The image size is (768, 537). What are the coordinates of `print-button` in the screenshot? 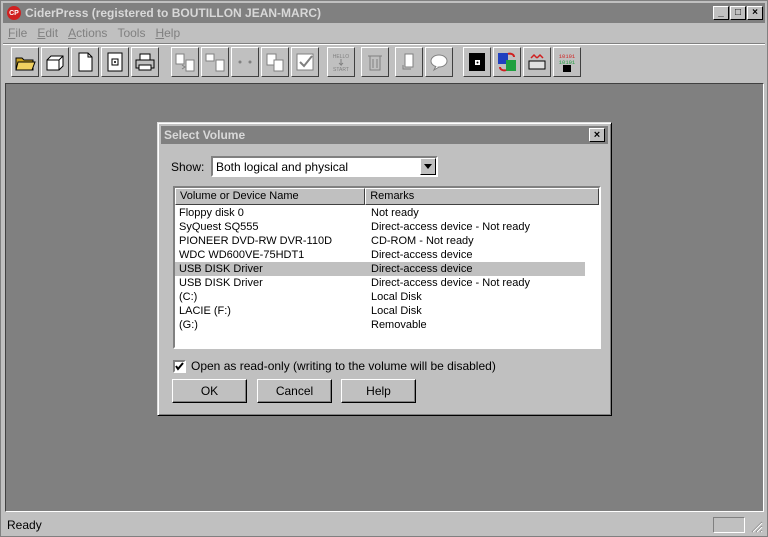 It's located at (145, 62).